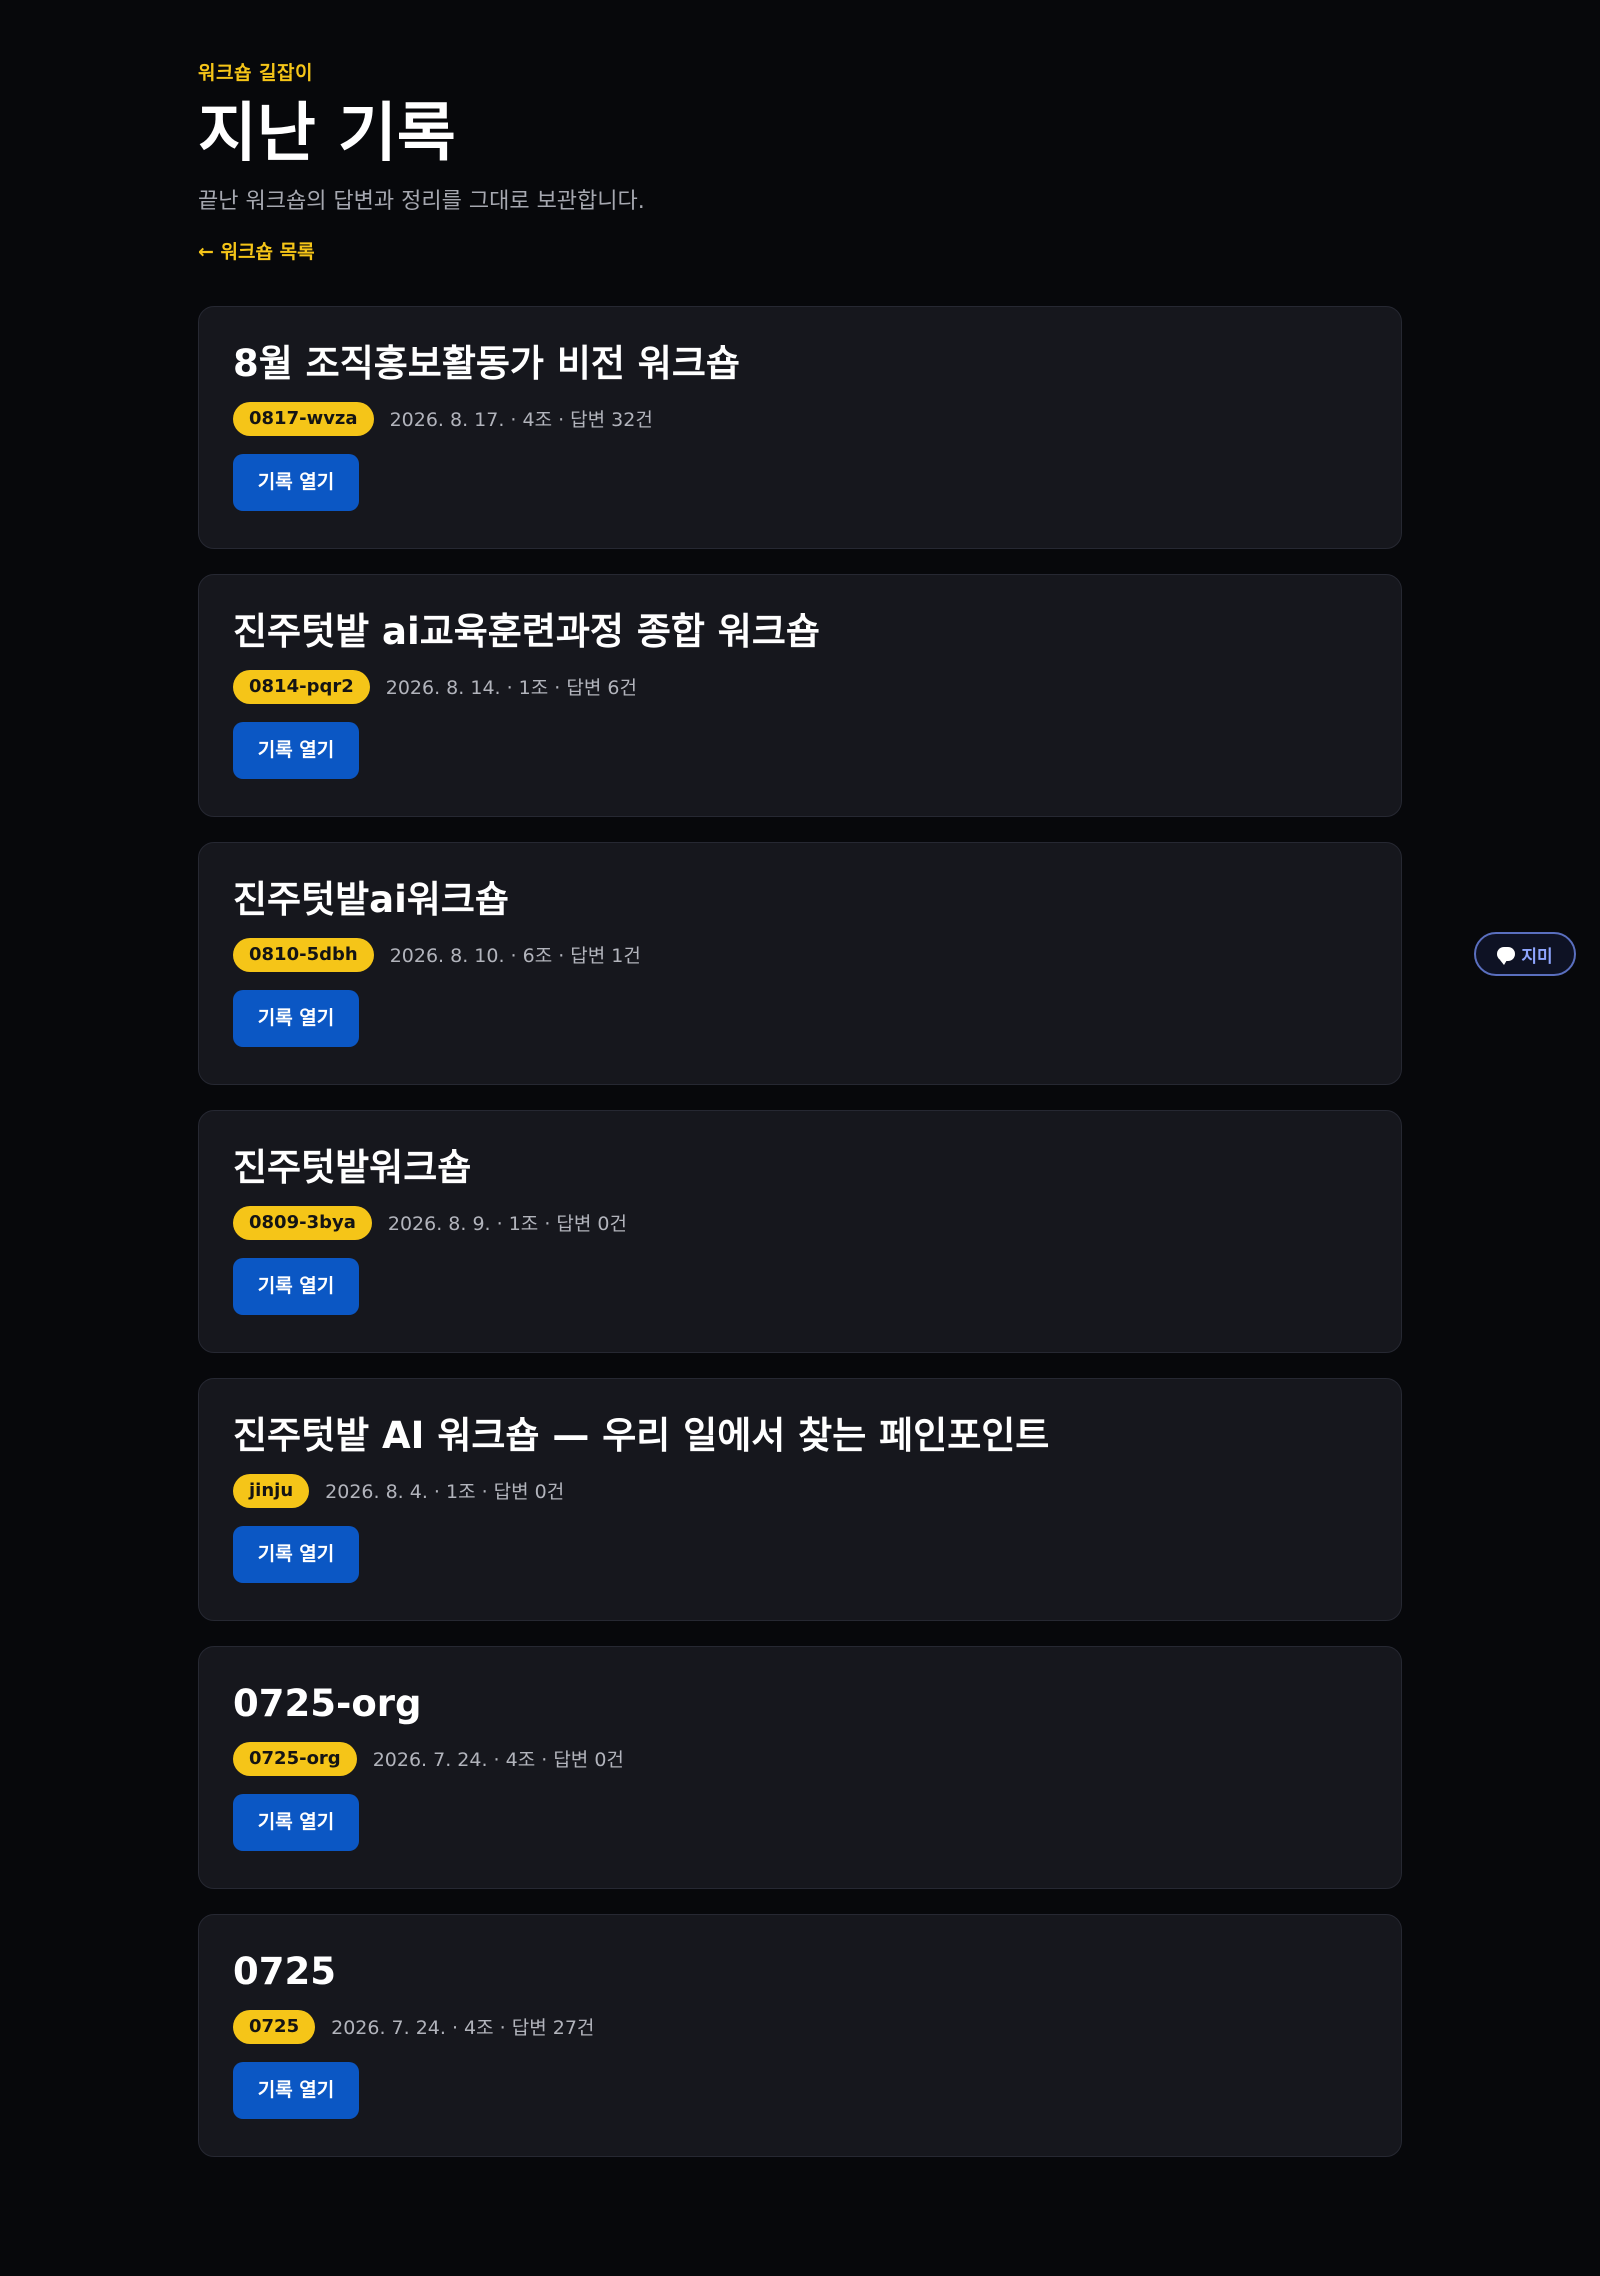 This screenshot has height=2276, width=1600. What do you see at coordinates (463, 2028) in the screenshot?
I see `record-meta: 2026. 7. 24. · 4조 · 답변 27건` at bounding box center [463, 2028].